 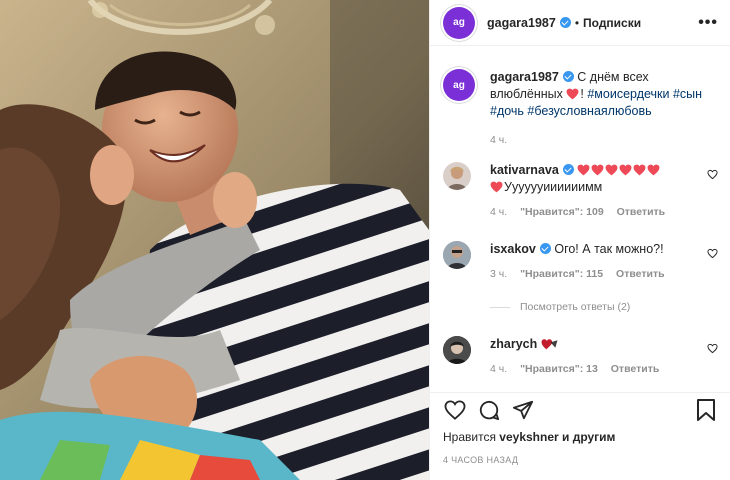 What do you see at coordinates (549, 344) in the screenshot?
I see `heart-emoji-icon` at bounding box center [549, 344].